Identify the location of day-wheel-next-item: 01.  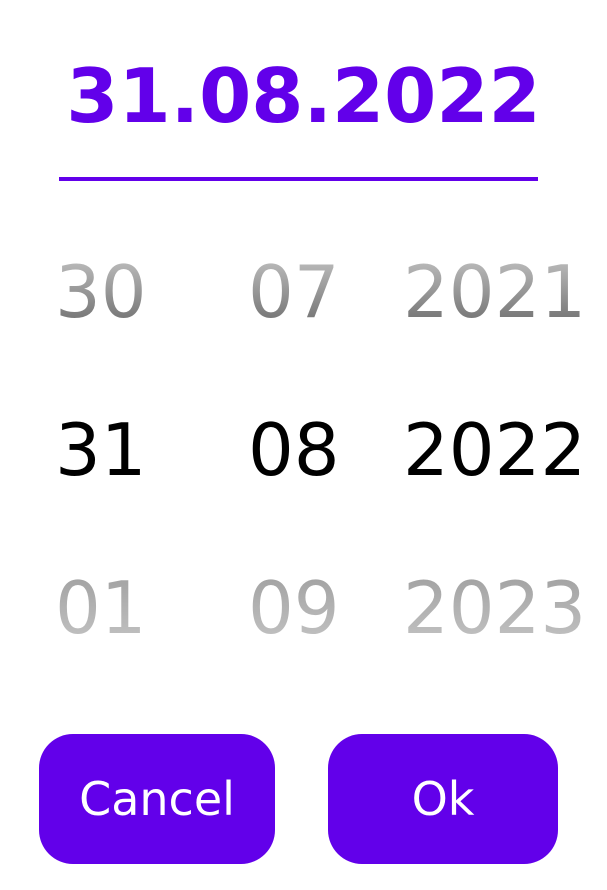
(115, 608).